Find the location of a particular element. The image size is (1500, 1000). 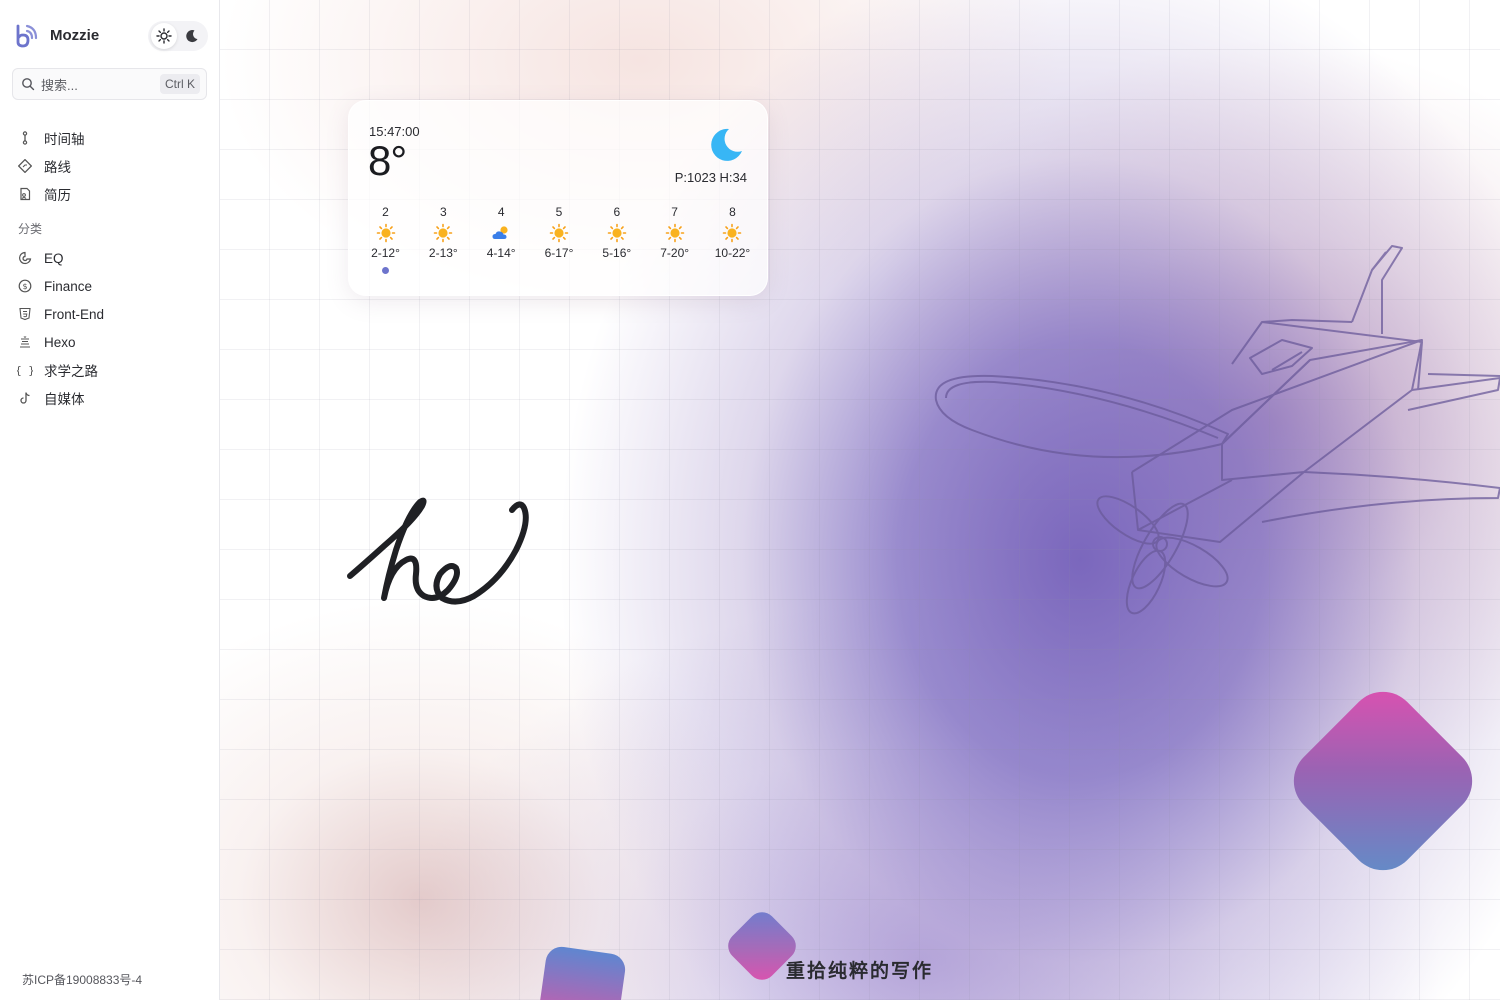

nav-item-label: Front-End is located at coordinates (74, 314).